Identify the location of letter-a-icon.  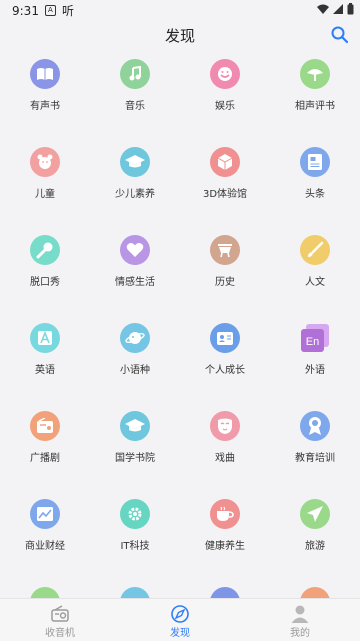
(45, 338).